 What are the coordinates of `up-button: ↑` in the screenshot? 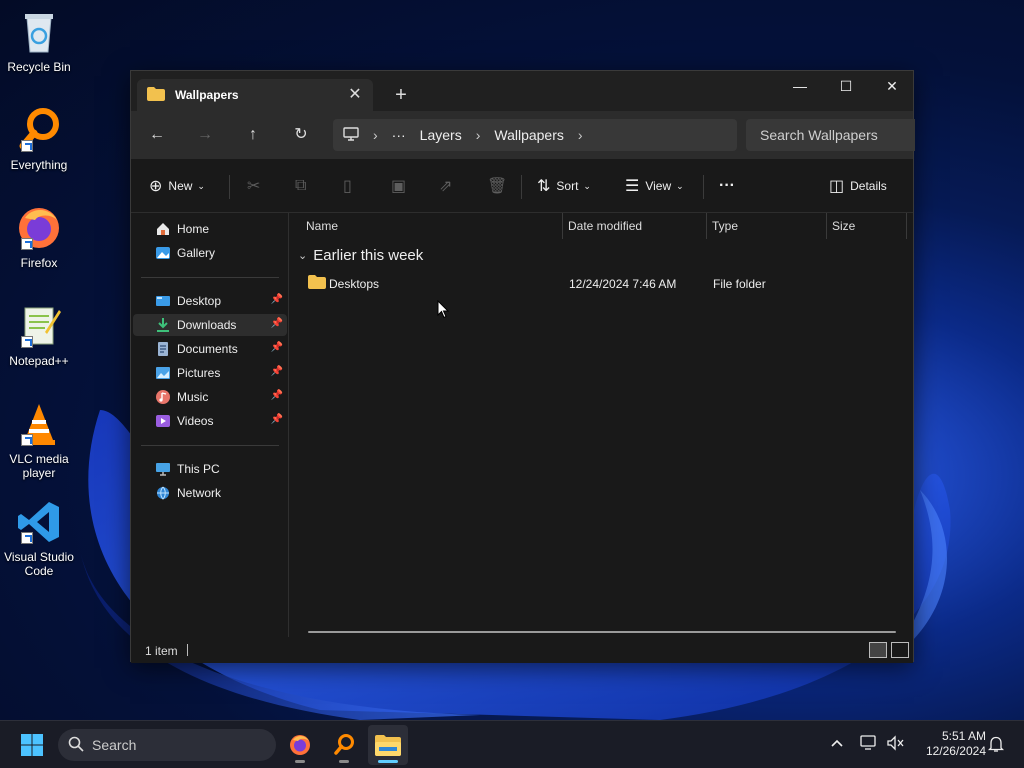 It's located at (253, 135).